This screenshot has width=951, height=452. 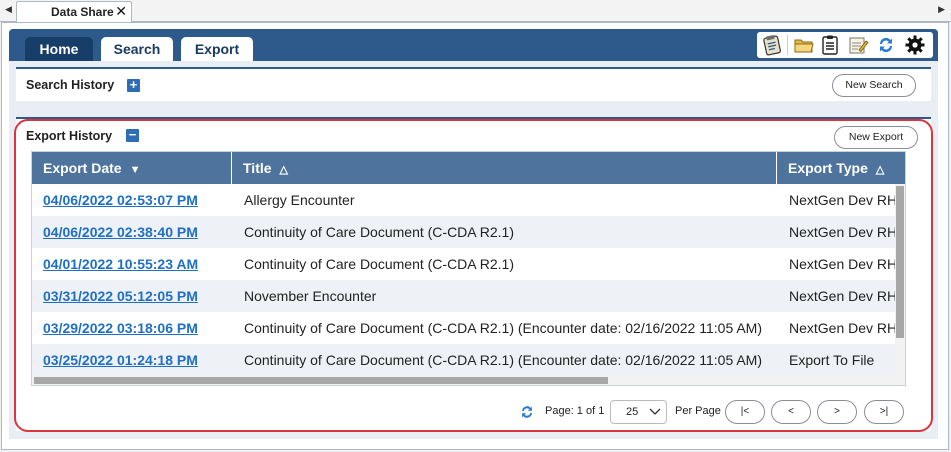 What do you see at coordinates (884, 412) in the screenshot?
I see `last-page-button: >|` at bounding box center [884, 412].